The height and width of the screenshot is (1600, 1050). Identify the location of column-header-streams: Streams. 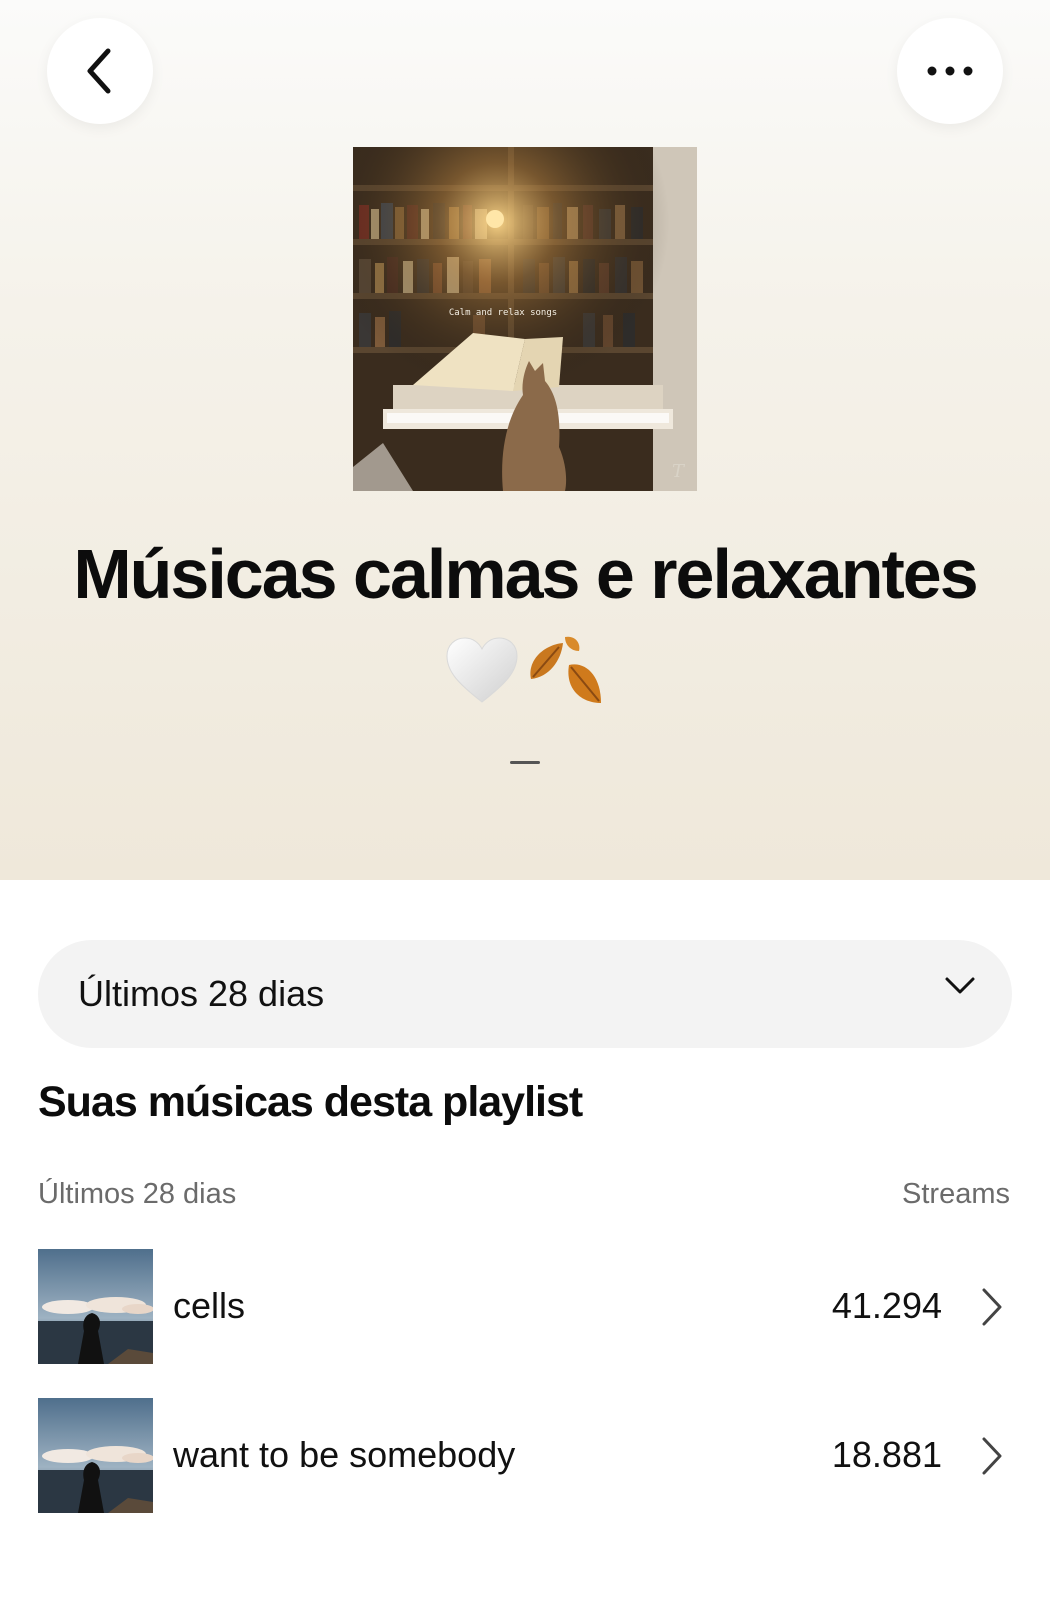
(956, 1194).